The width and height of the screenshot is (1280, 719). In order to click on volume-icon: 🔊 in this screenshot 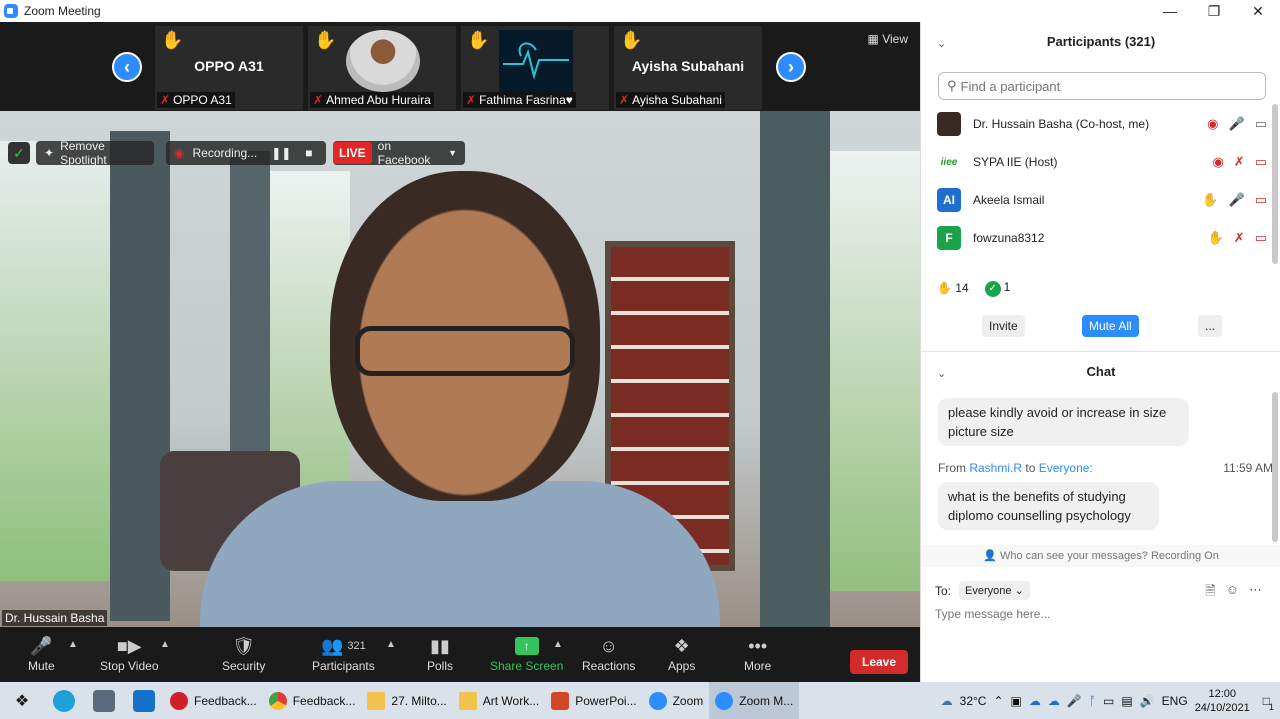, I will do `click(1147, 701)`.